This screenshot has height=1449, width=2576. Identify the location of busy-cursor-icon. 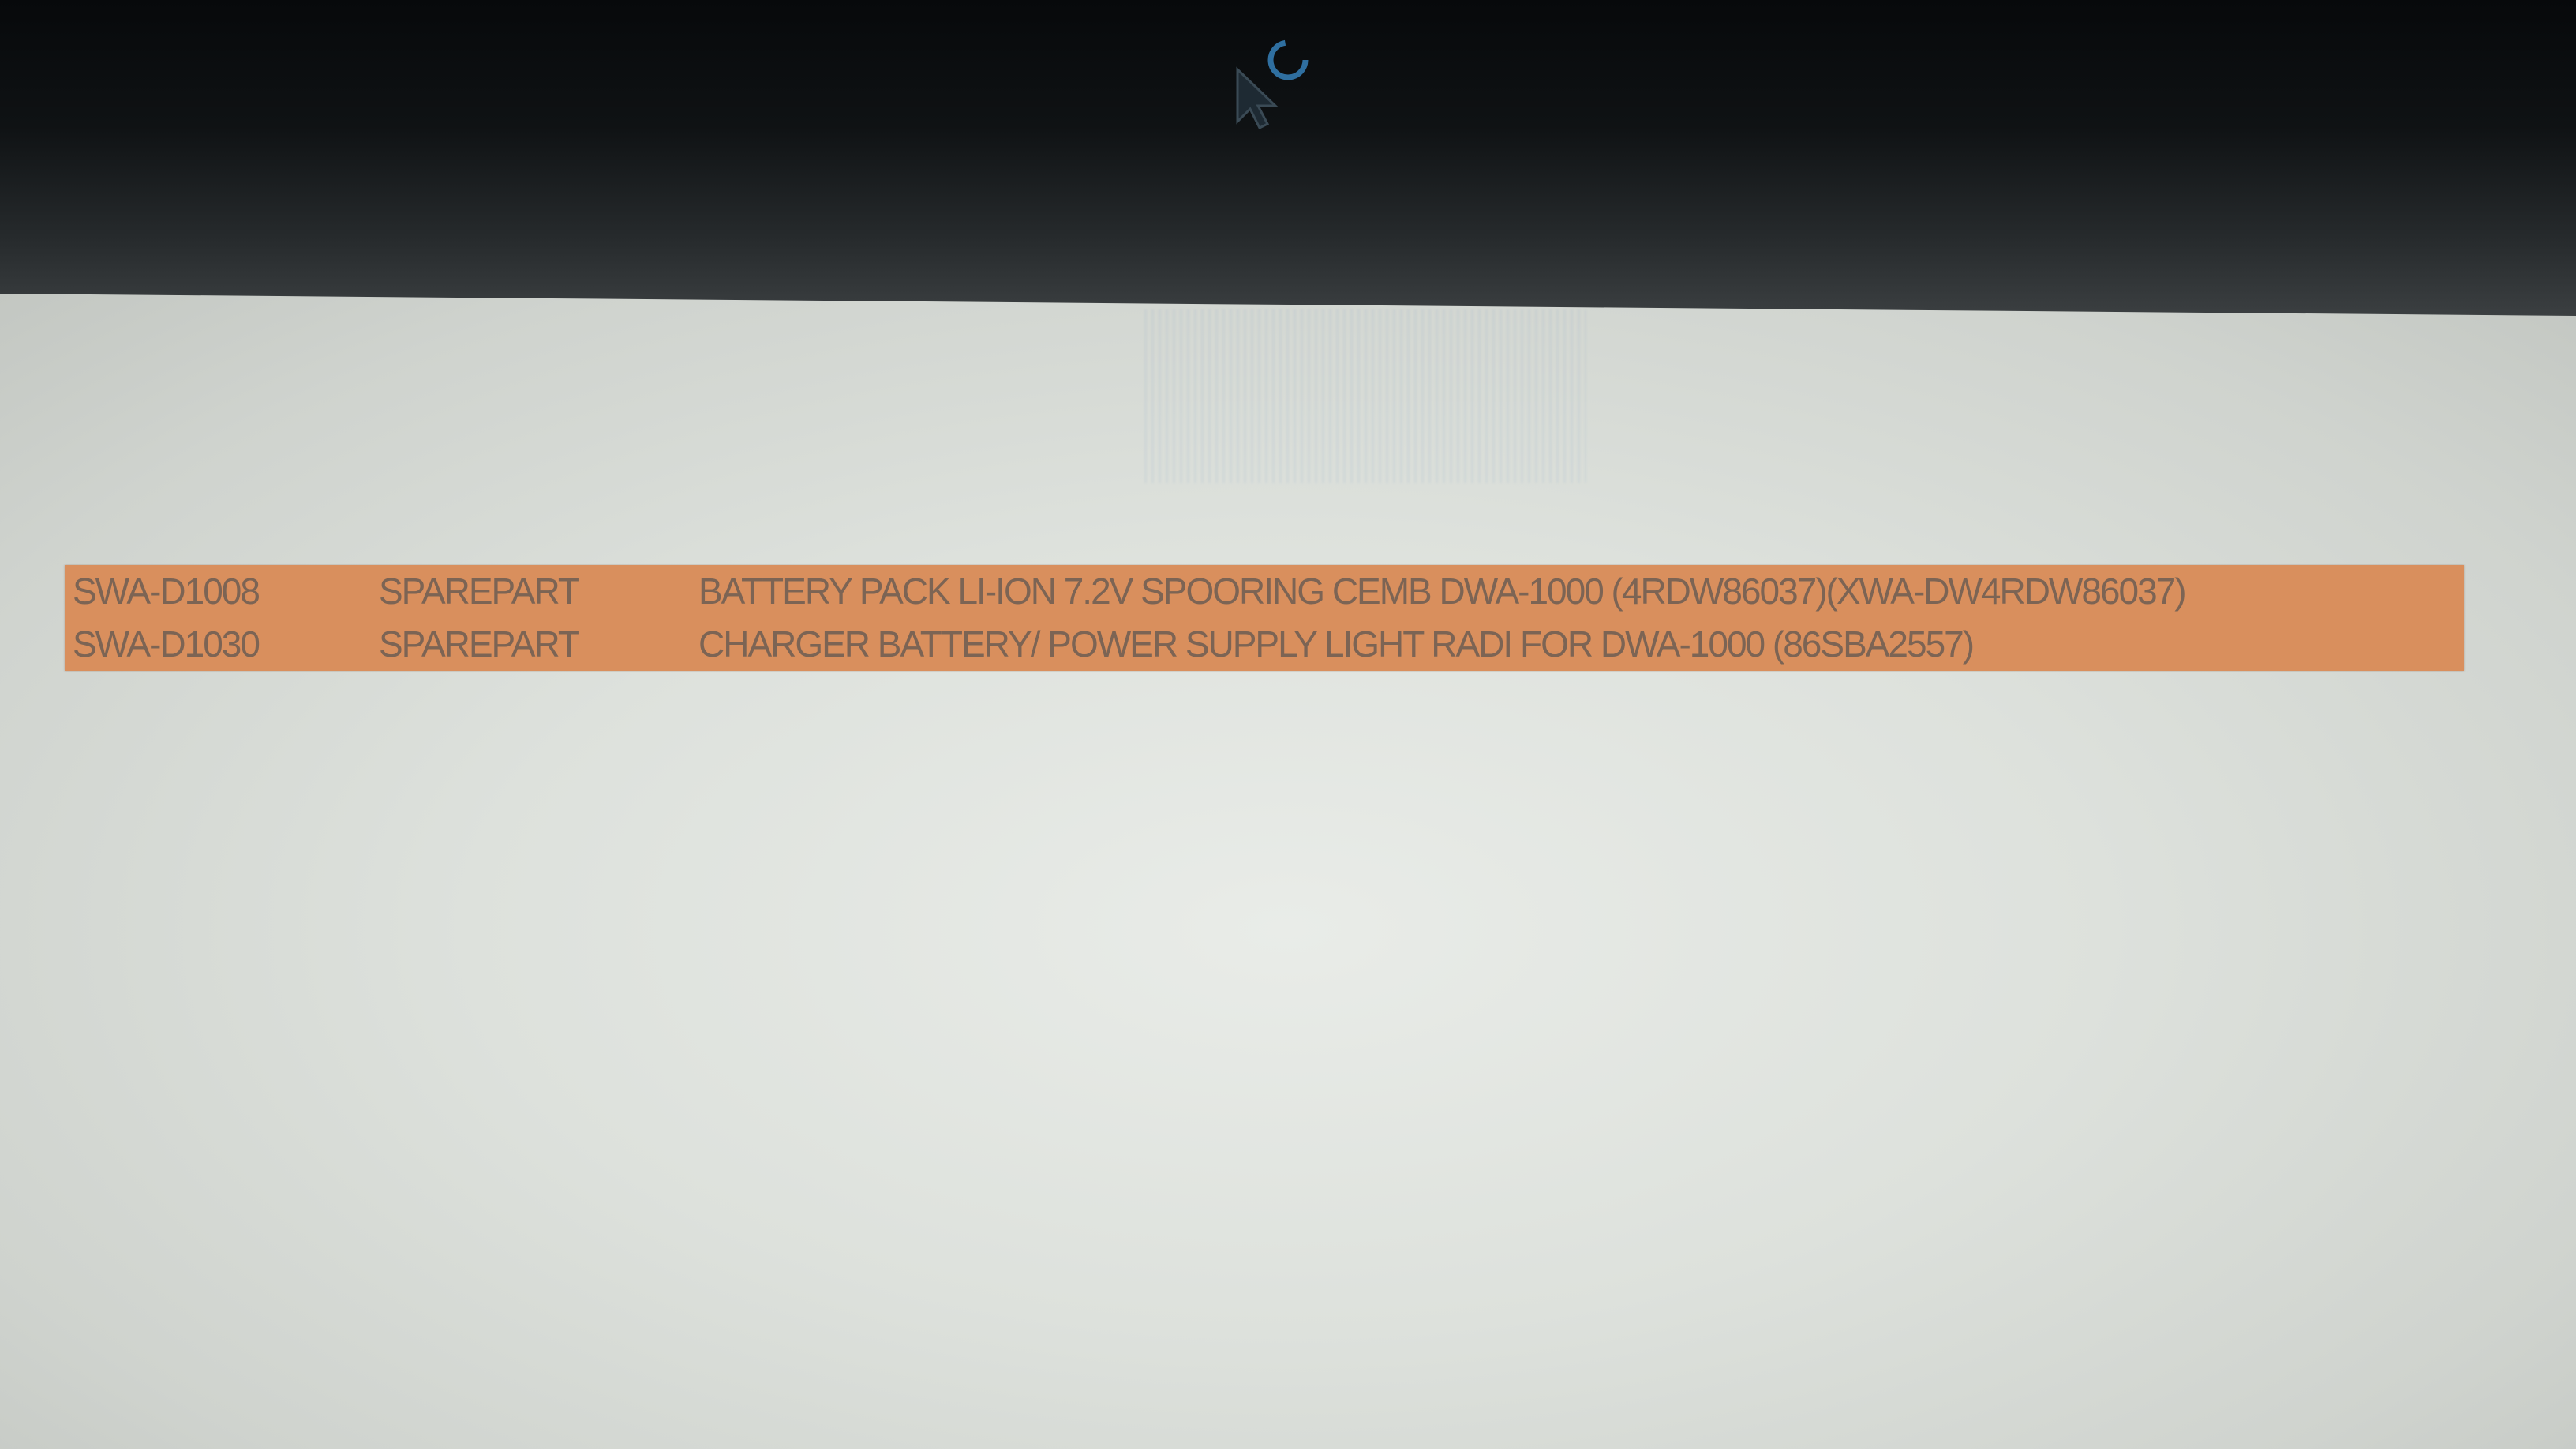
(1274, 79).